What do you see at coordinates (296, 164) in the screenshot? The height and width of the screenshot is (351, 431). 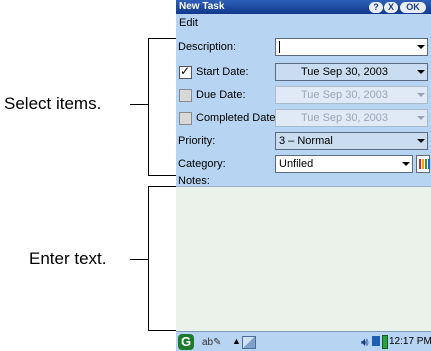 I see `category-value: Unfiled` at bounding box center [296, 164].